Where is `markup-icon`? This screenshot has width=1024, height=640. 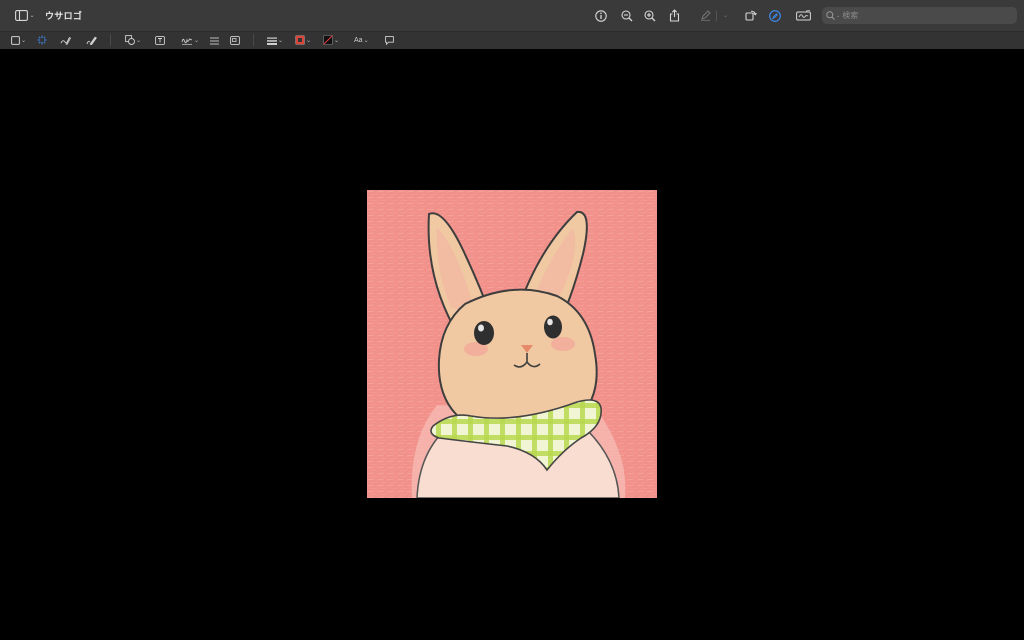 markup-icon is located at coordinates (774, 15).